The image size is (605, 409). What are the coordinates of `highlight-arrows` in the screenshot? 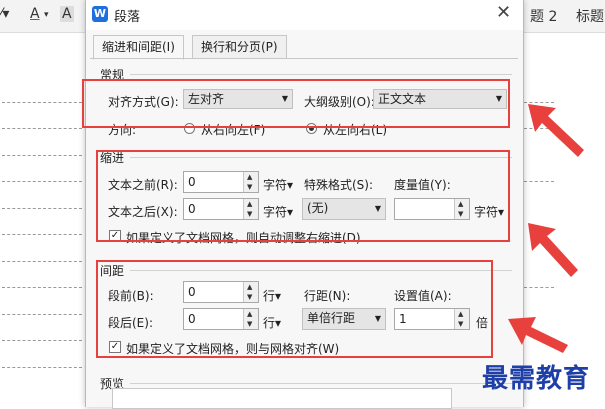 It's located at (546, 228).